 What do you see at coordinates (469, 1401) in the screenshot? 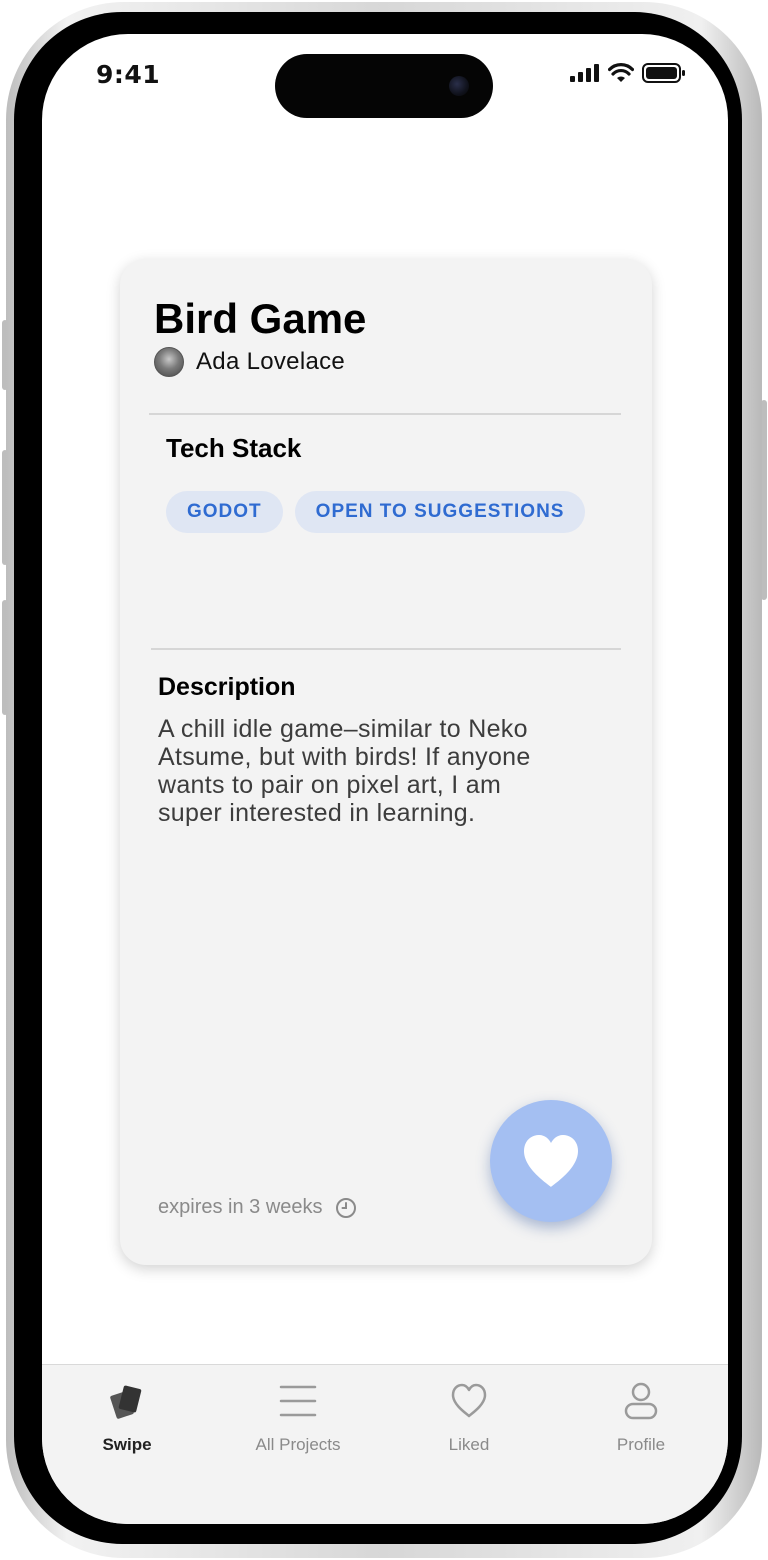
I see `heart-outline-icon` at bounding box center [469, 1401].